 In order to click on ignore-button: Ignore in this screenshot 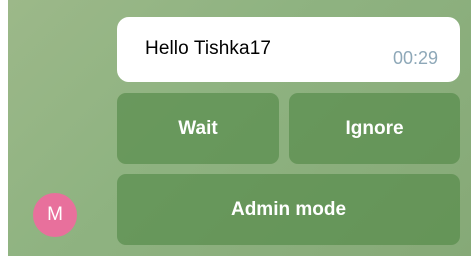, I will do `click(374, 128)`.